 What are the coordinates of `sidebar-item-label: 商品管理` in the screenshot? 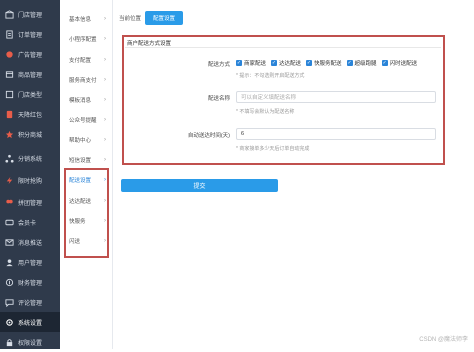 It's located at (30, 75).